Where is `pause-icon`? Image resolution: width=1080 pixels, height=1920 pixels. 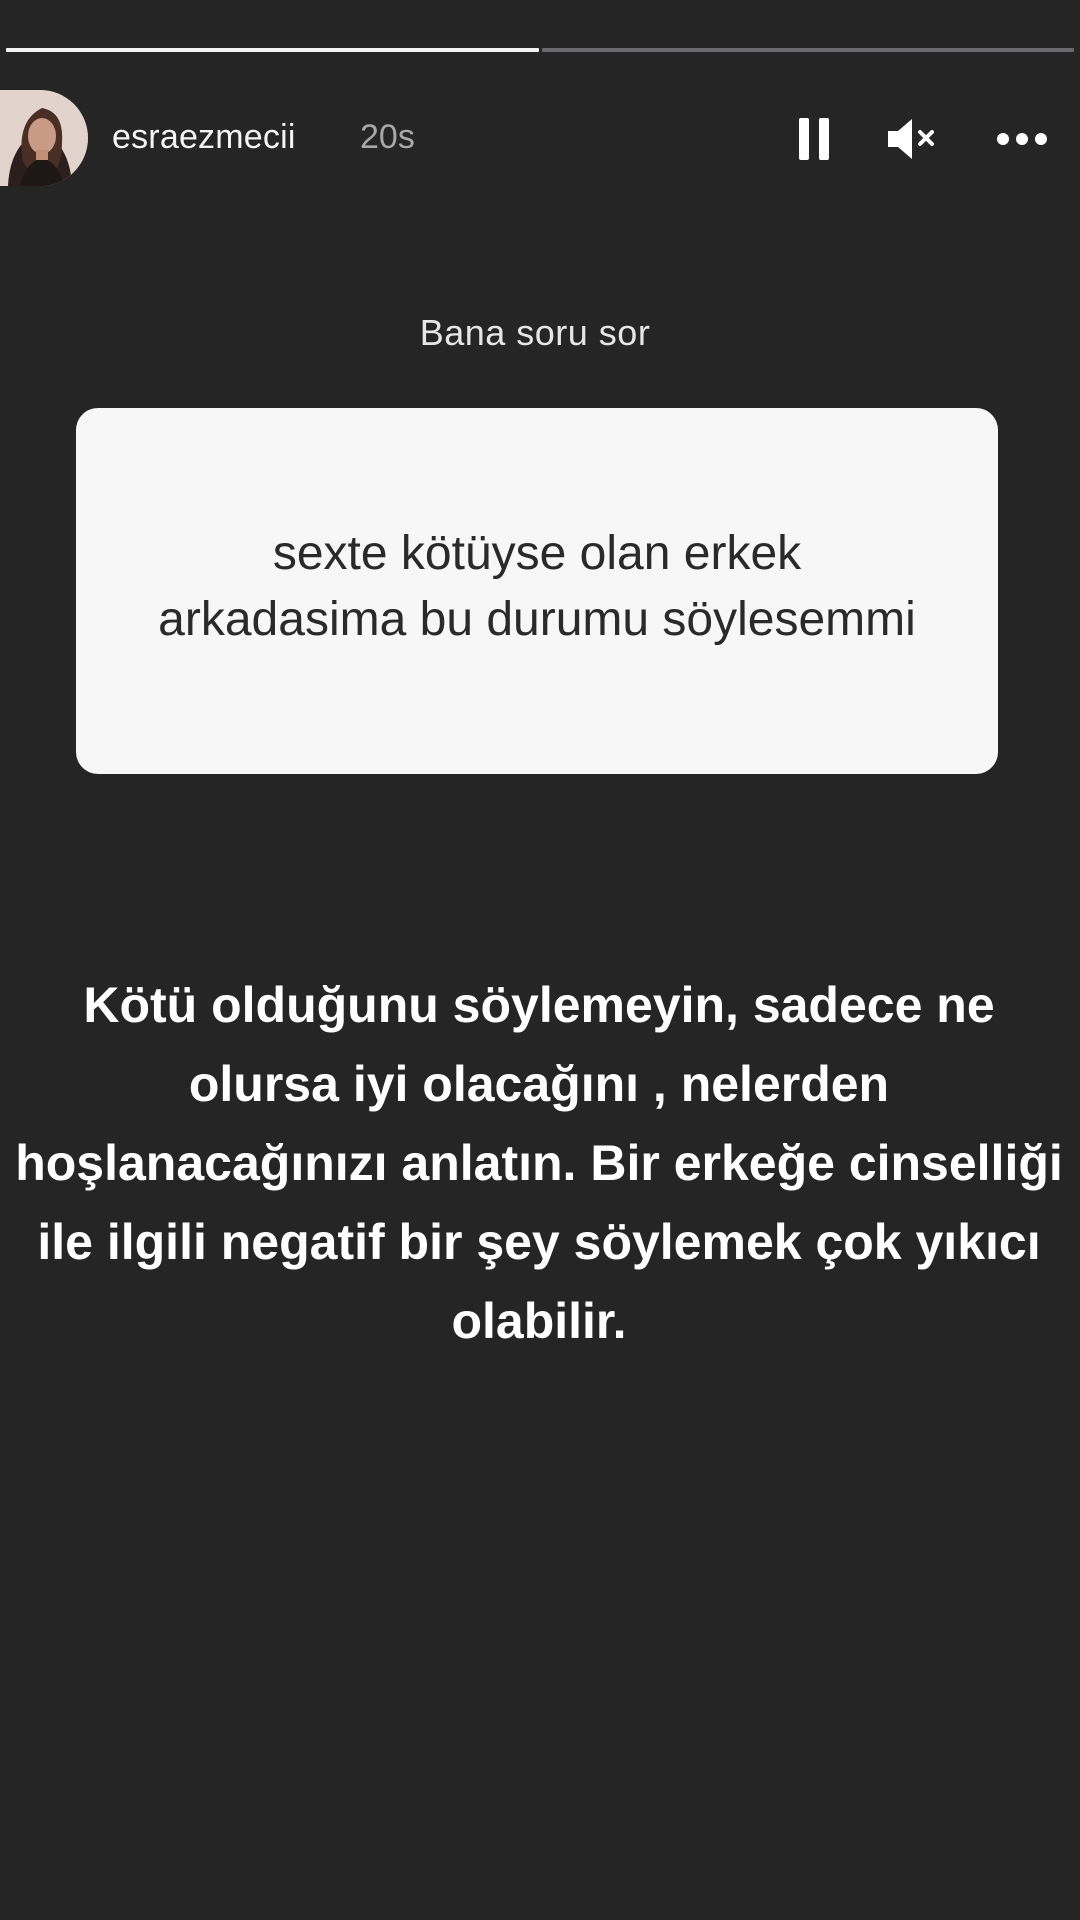 pause-icon is located at coordinates (814, 139).